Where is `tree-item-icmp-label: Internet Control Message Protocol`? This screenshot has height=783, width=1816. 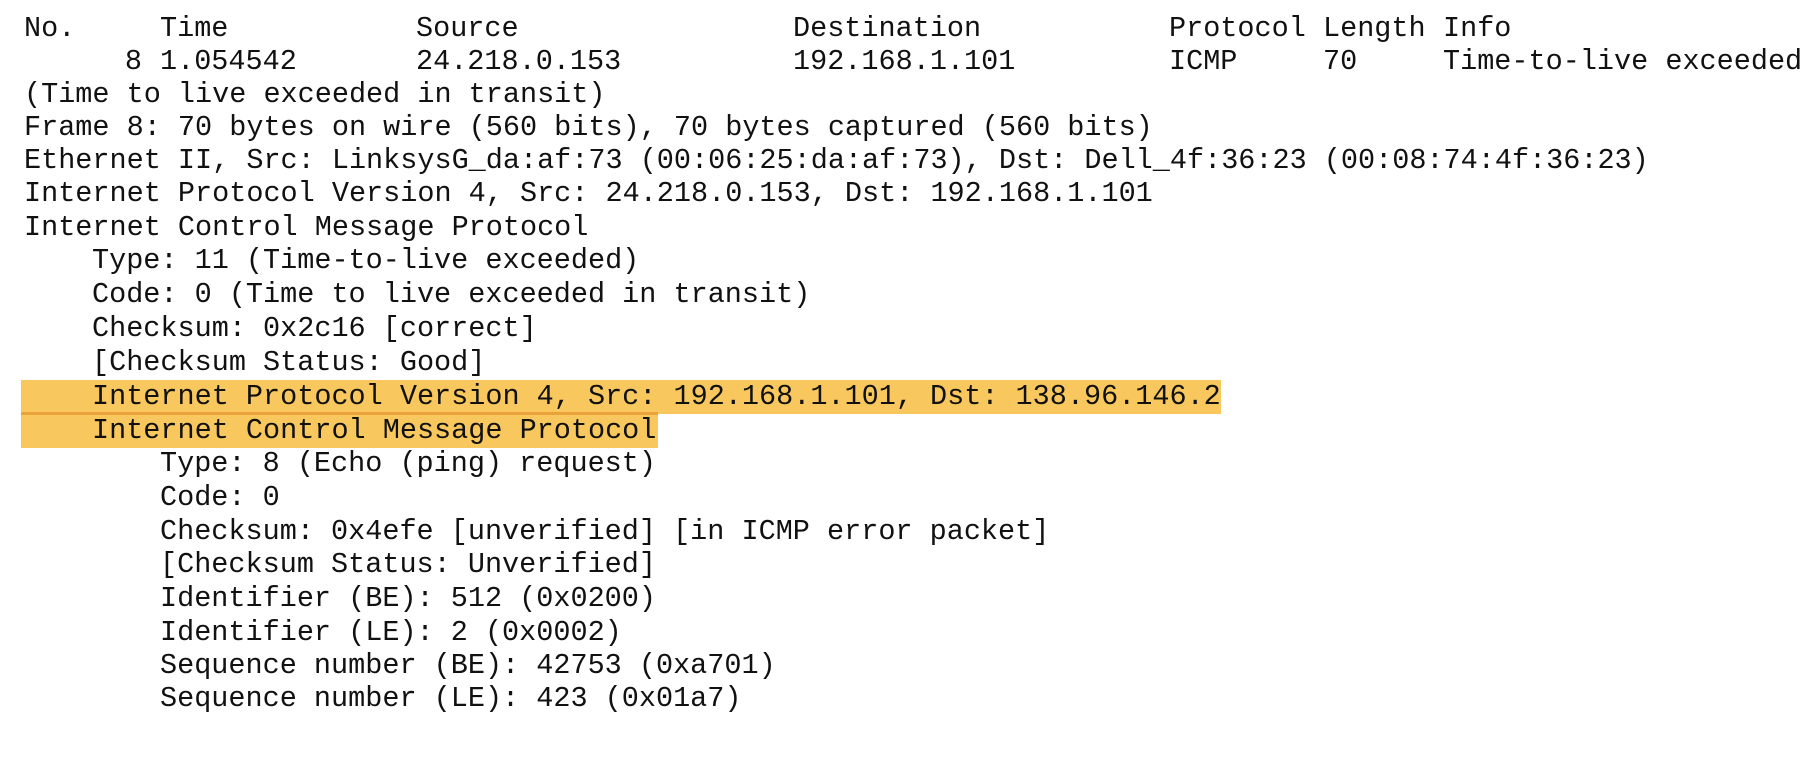
tree-item-icmp-label: Internet Control Message Protocol is located at coordinates (306, 227).